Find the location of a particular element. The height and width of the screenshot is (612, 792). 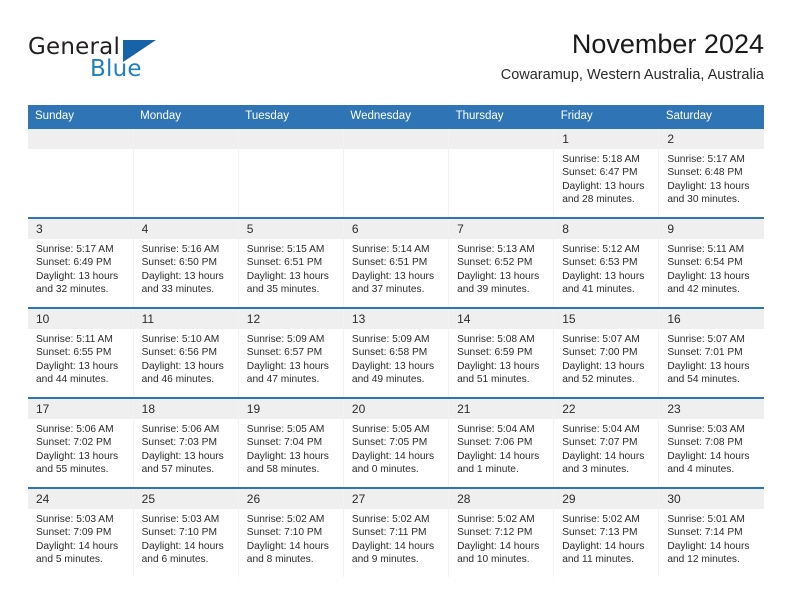

sunset-line: Sunset: 7:14 PM is located at coordinates (705, 533).